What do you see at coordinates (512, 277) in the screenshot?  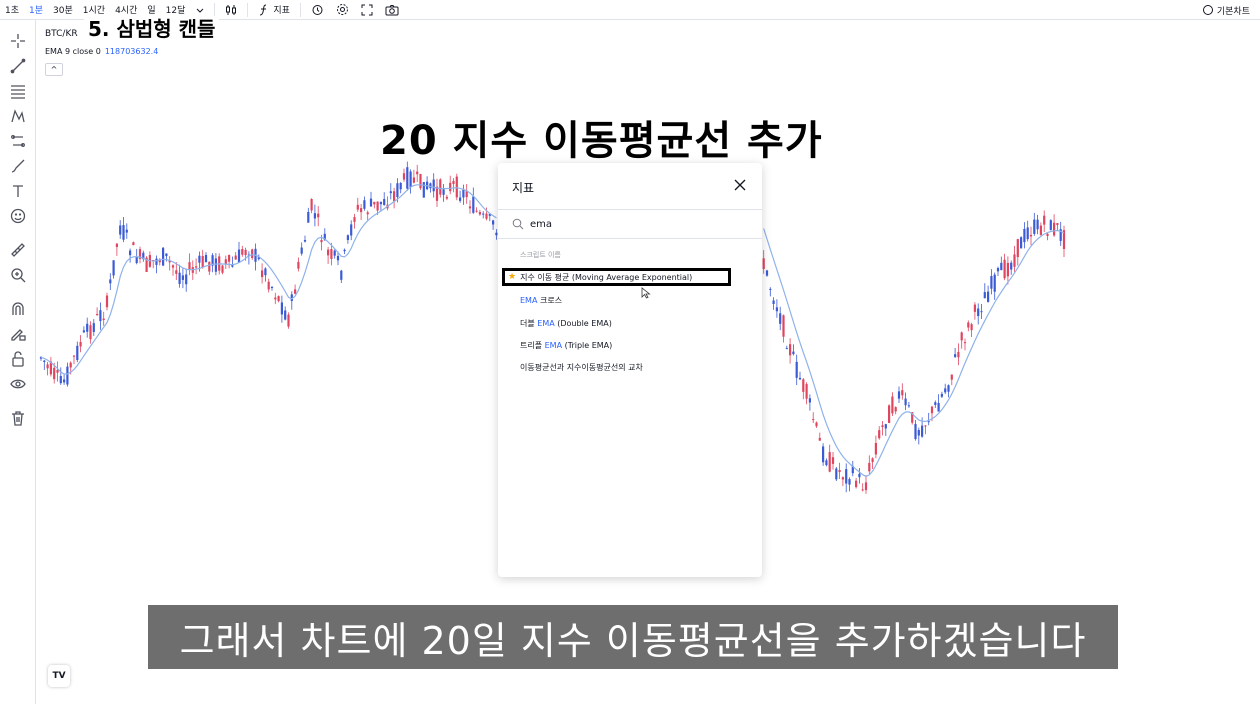 I see `star-icon: ★` at bounding box center [512, 277].